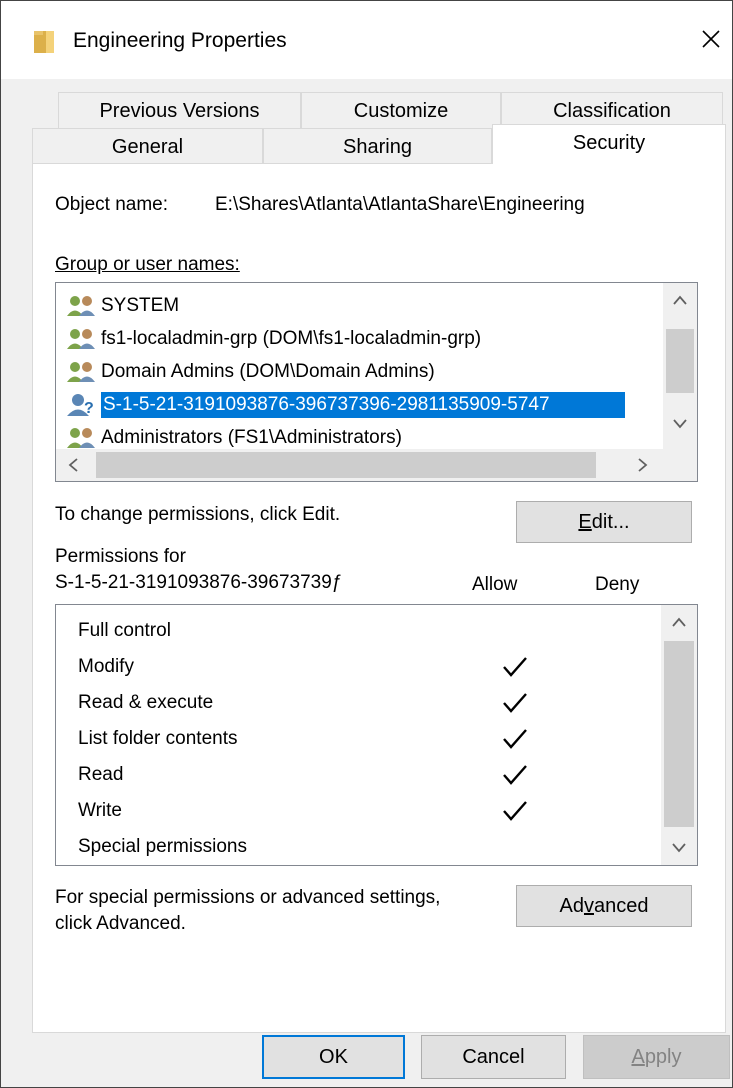  I want to click on permissions-for-principal: S-1-5-21-3191093876-39673739ƒ, so click(199, 582).